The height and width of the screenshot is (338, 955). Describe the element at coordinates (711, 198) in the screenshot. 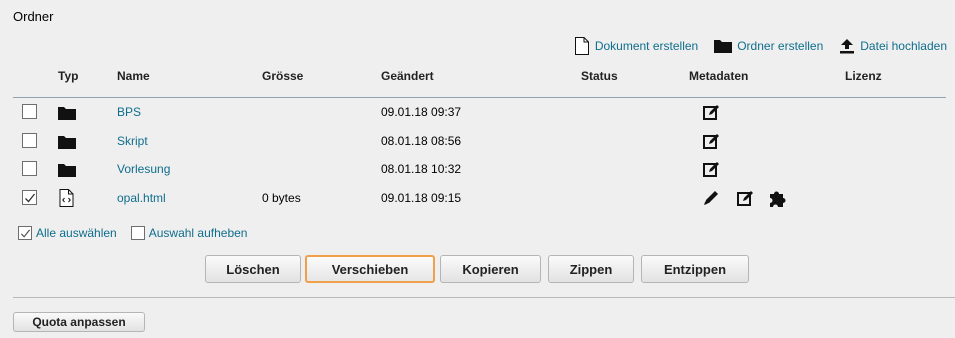

I see `pencil-icon` at that location.